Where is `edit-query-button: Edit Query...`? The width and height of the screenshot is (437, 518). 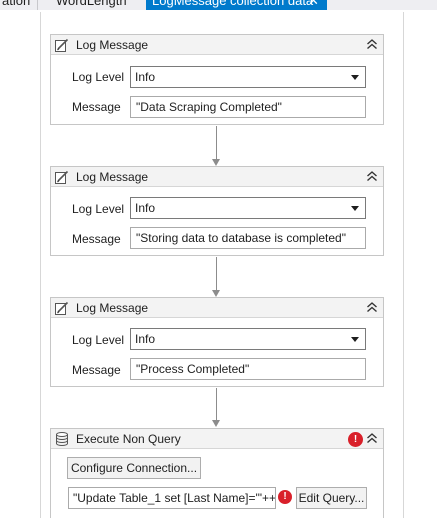
edit-query-button: Edit Query... is located at coordinates (331, 498).